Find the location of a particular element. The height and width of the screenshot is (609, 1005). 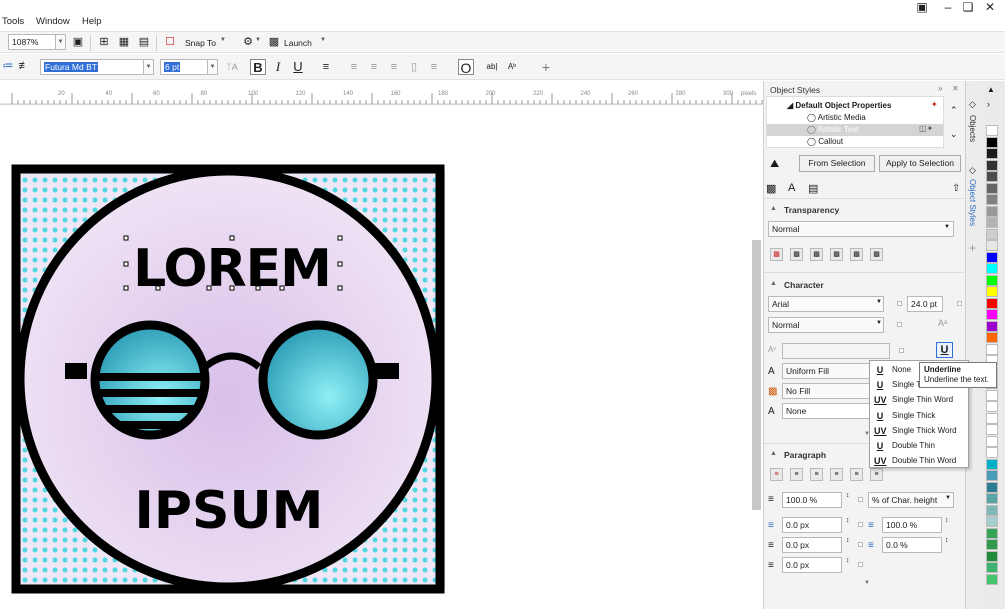

underline-option: UV Double Thin Word is located at coordinates (919, 460).